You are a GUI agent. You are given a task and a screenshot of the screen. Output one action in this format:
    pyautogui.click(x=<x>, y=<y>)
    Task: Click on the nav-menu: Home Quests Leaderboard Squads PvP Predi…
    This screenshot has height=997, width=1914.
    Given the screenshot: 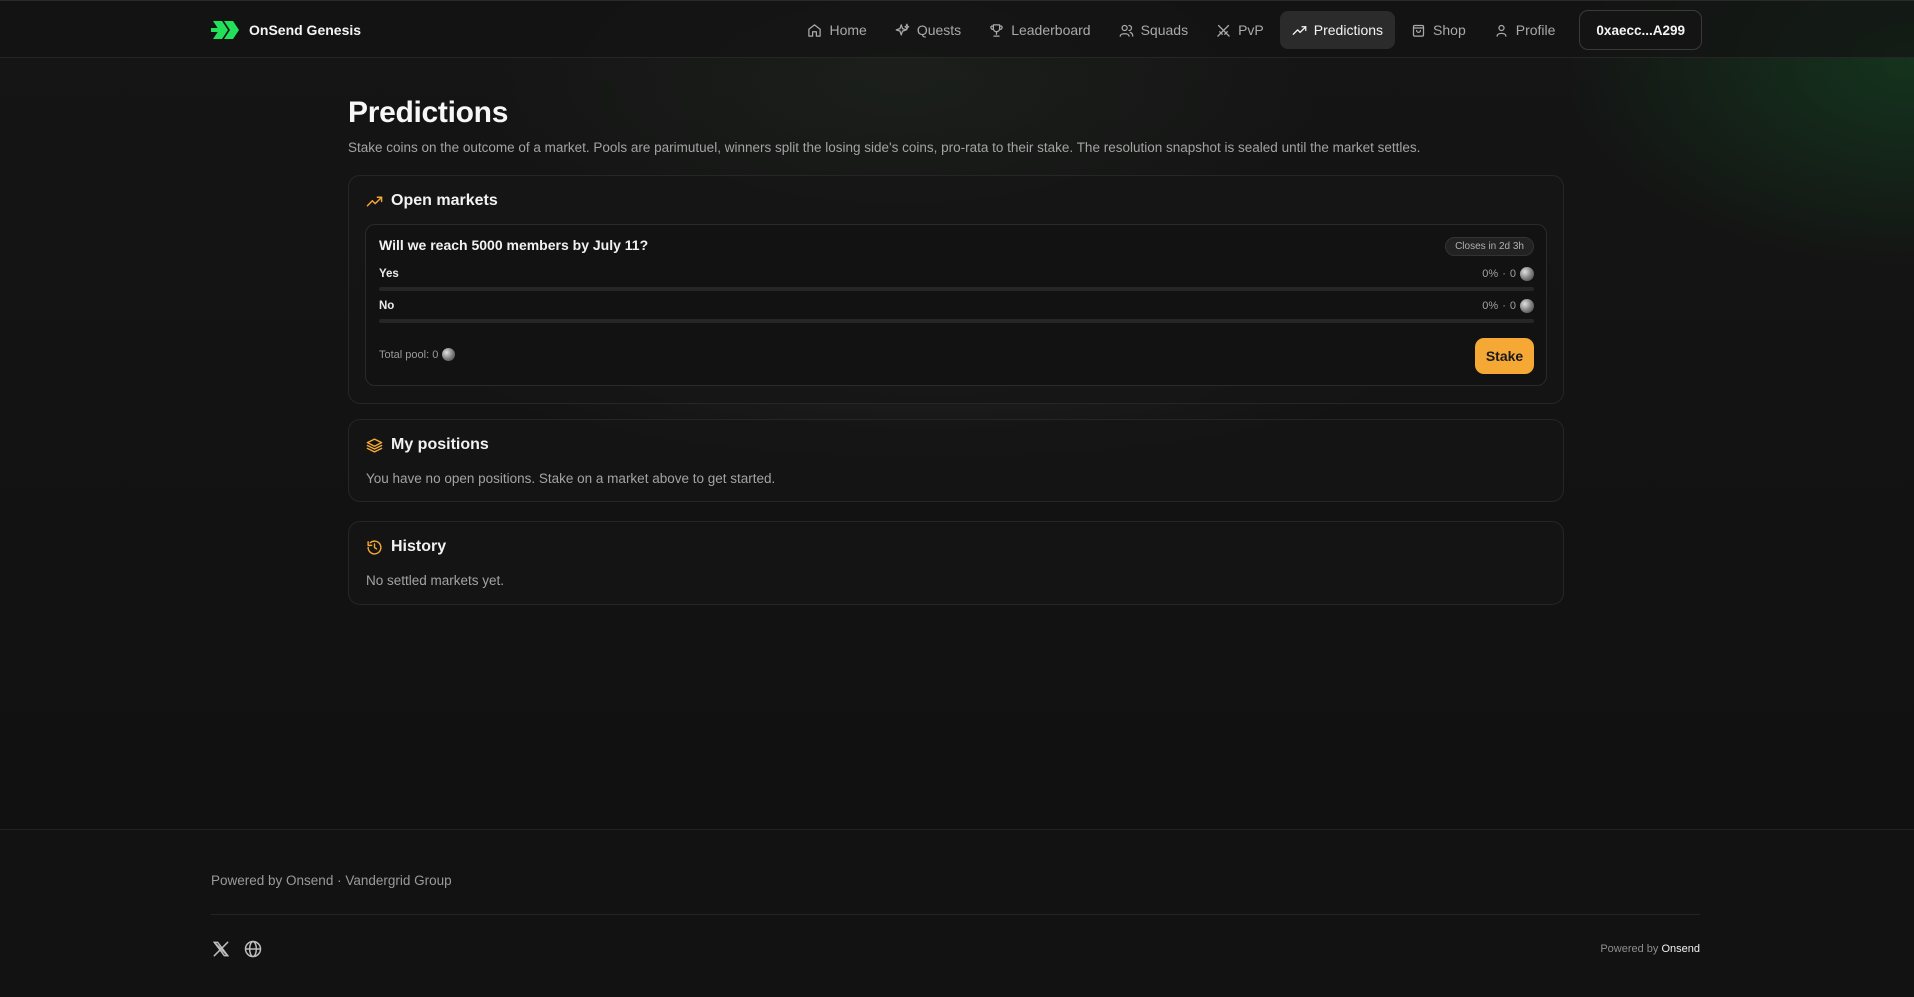 What is the action you would take?
    pyautogui.click(x=1248, y=30)
    